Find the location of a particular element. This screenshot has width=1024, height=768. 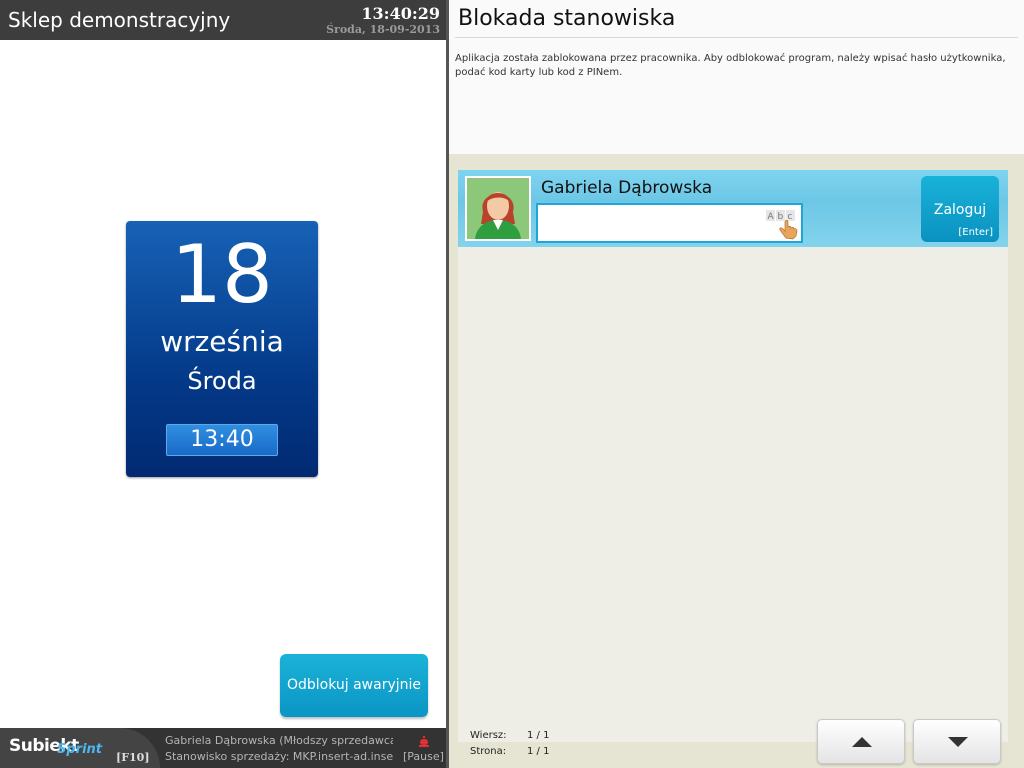

arrow-up-icon is located at coordinates (862, 742).